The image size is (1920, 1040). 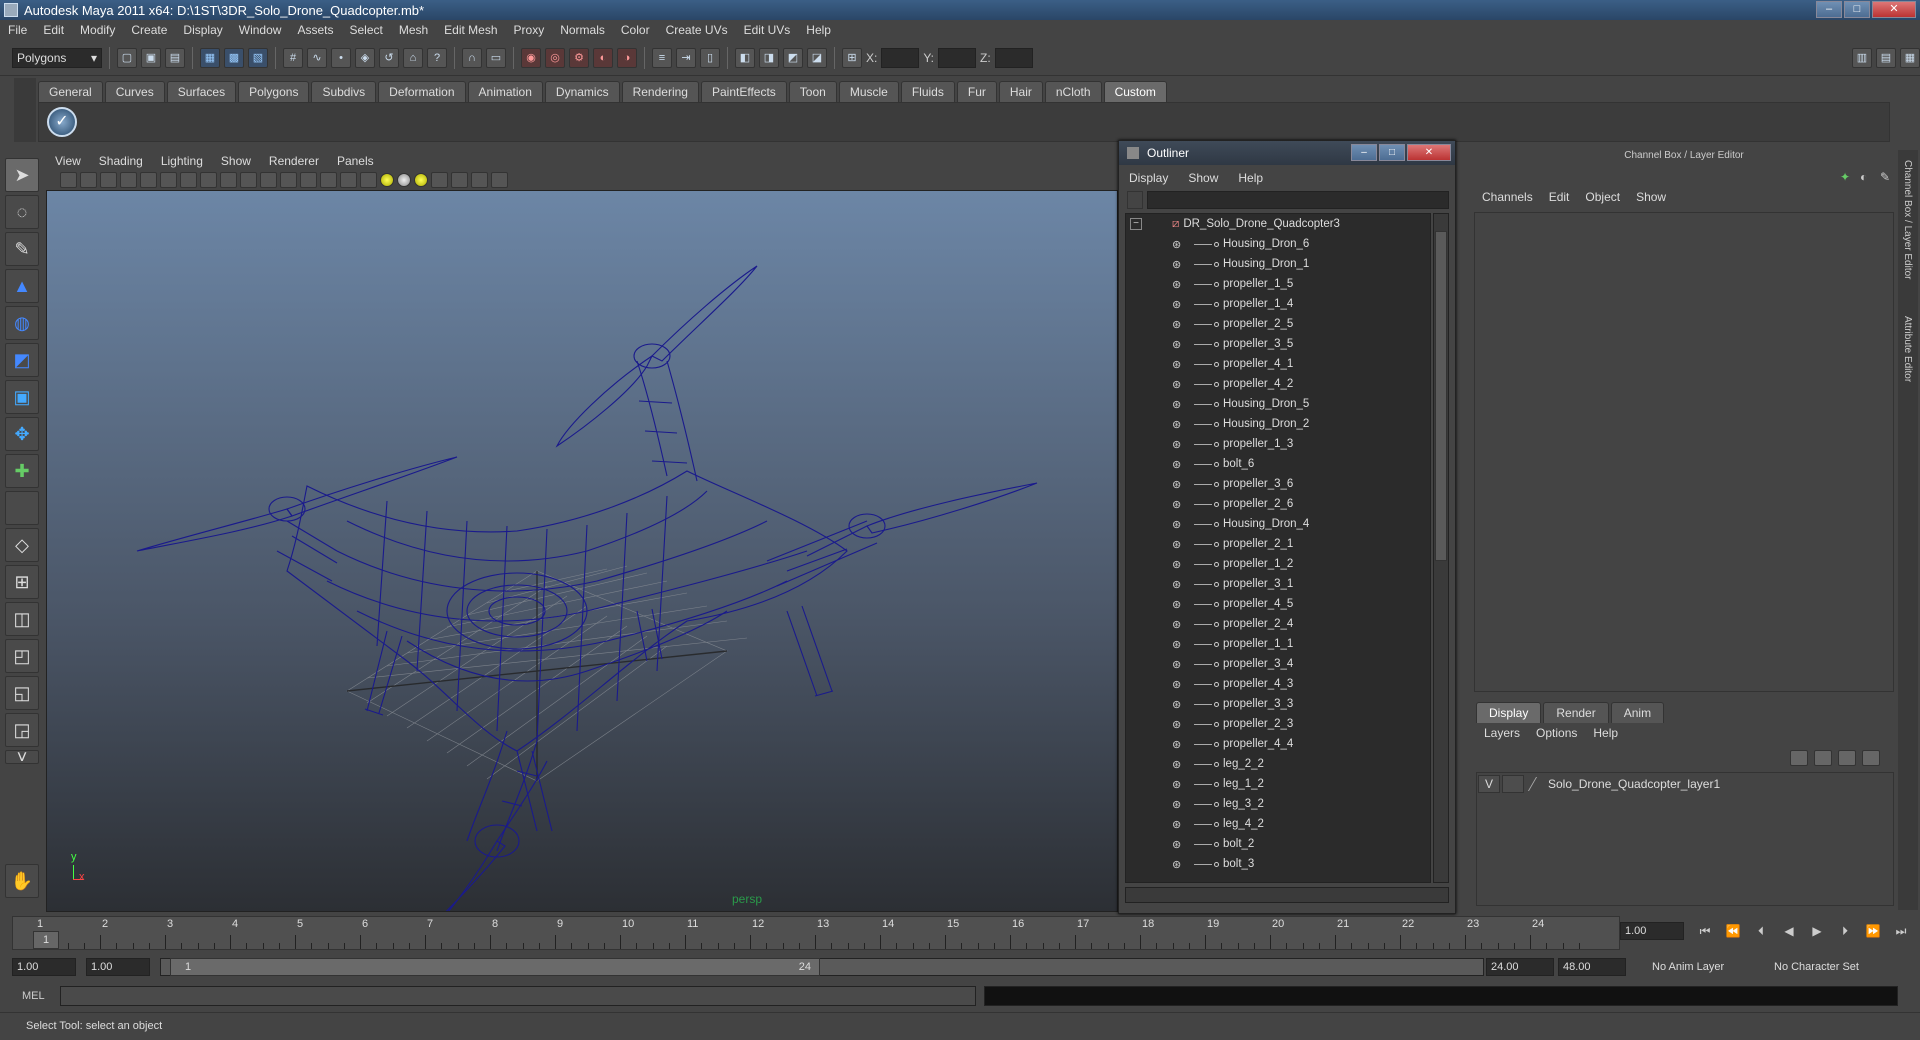 What do you see at coordinates (627, 57) in the screenshot?
I see `render-view-icon: ◑` at bounding box center [627, 57].